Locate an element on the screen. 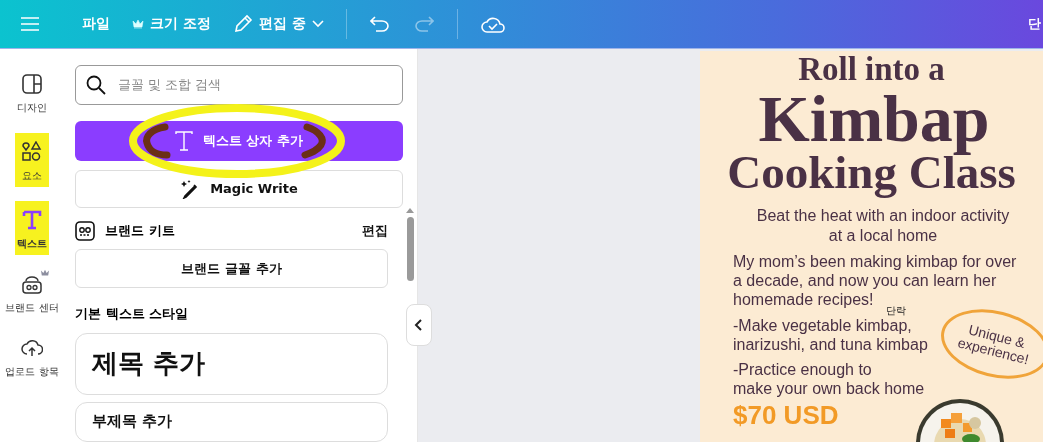  edit-link: 편집 is located at coordinates (375, 231).